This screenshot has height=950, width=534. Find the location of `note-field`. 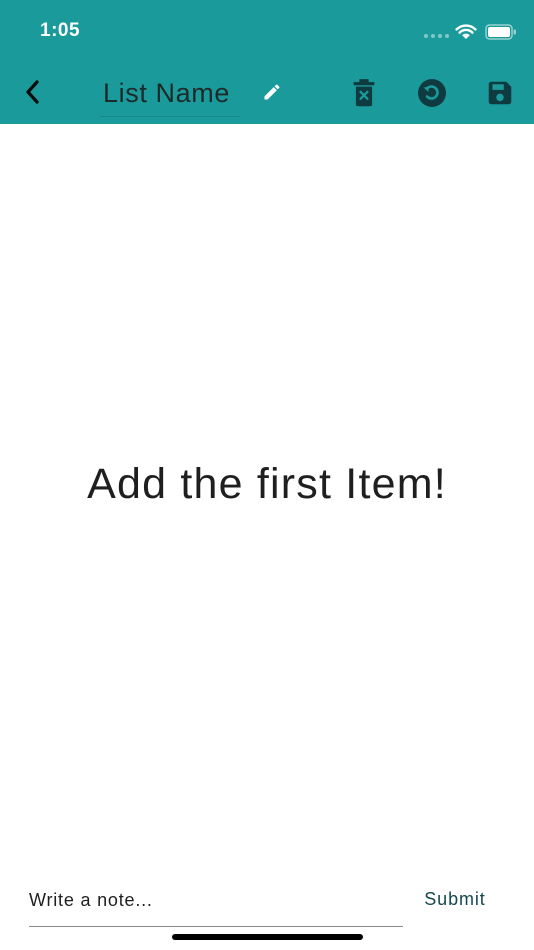

note-field is located at coordinates (216, 902).